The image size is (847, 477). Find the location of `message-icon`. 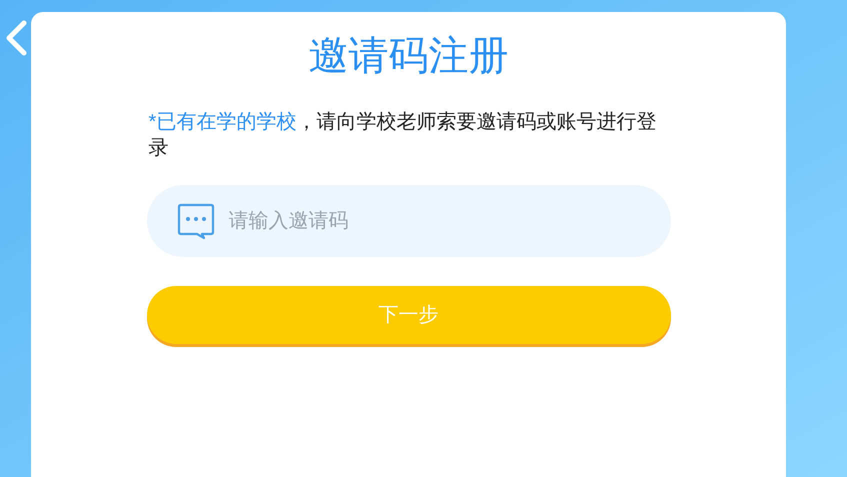

message-icon is located at coordinates (195, 221).